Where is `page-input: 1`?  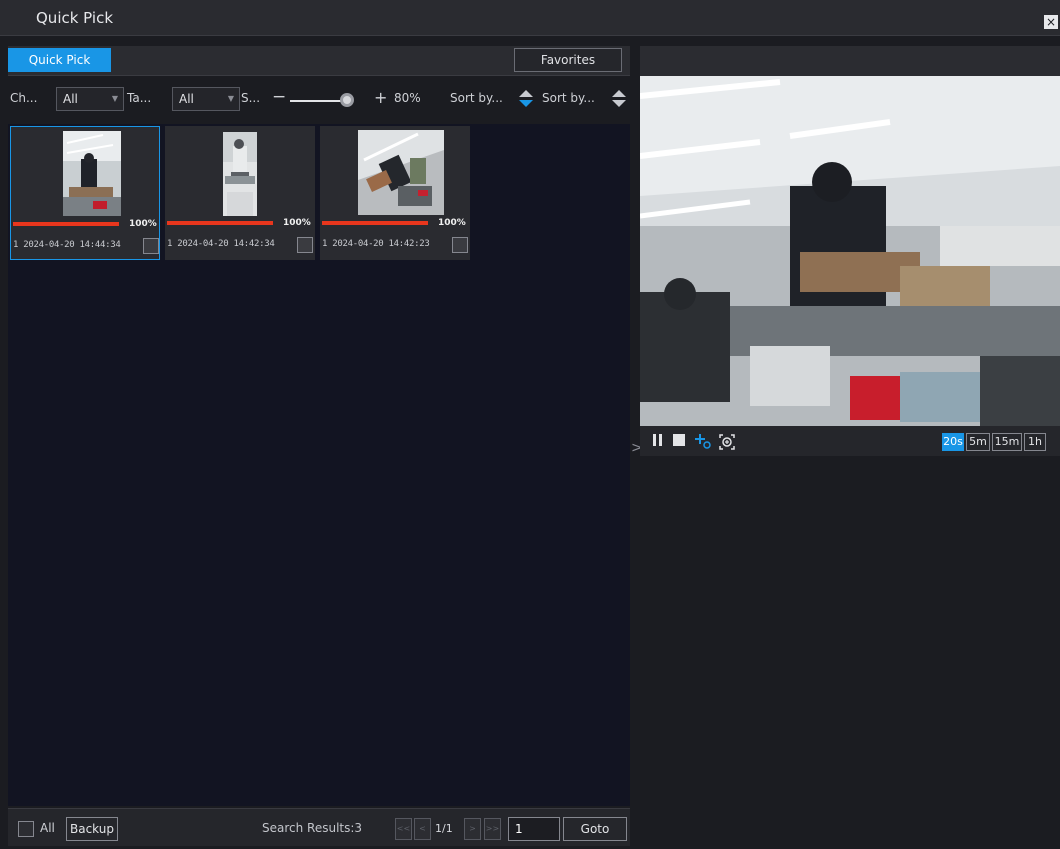
page-input: 1 is located at coordinates (534, 829).